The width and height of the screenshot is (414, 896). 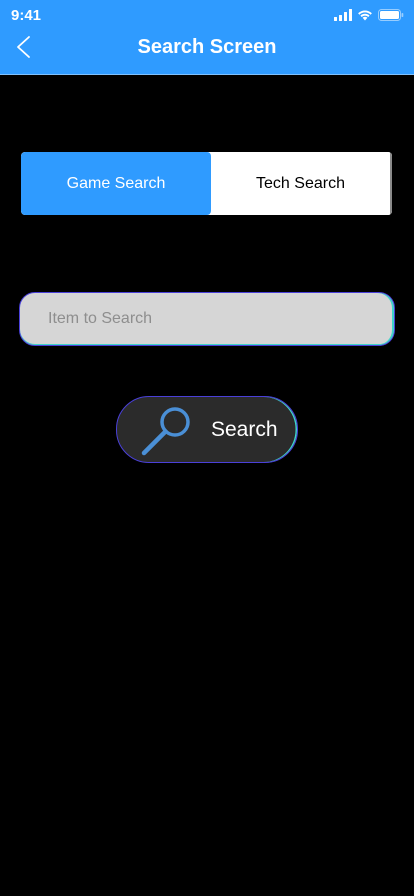 I want to click on signal-icon, so click(x=343, y=17).